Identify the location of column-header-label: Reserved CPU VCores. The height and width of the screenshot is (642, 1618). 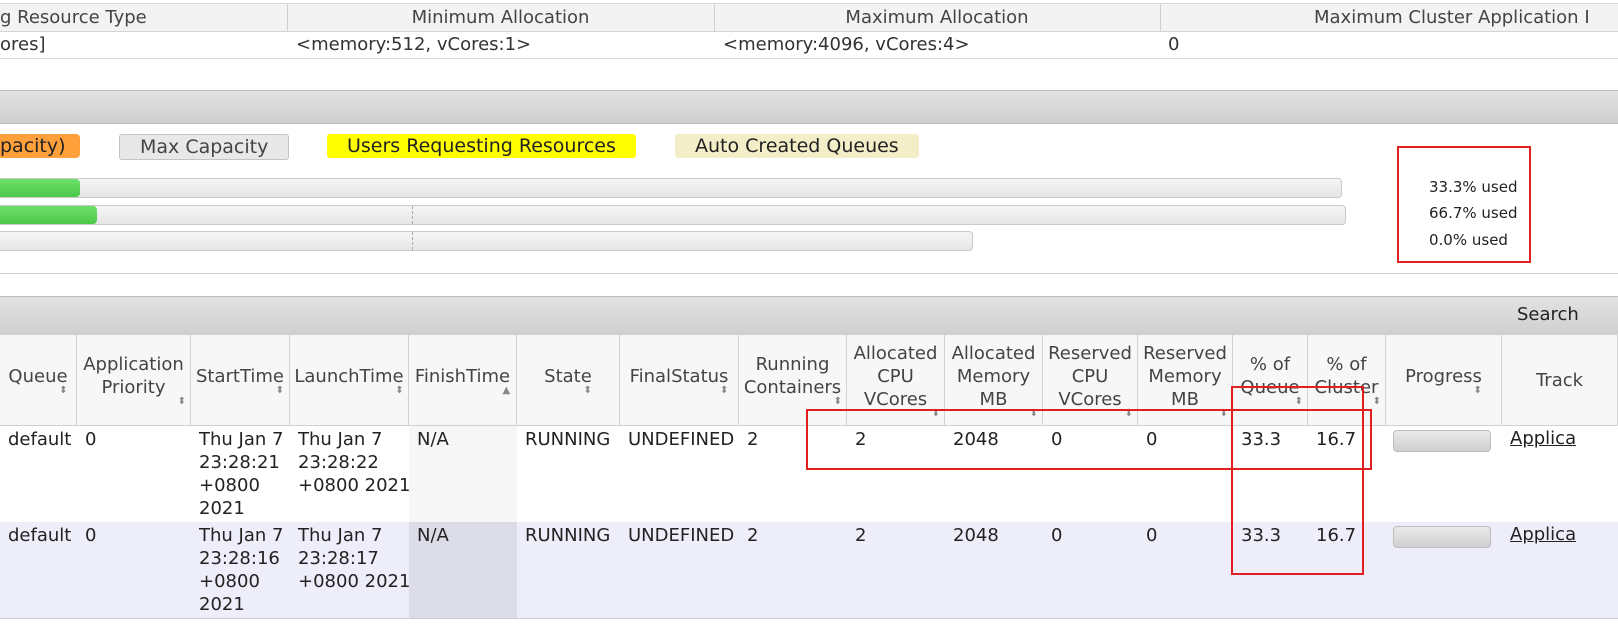
(1090, 376).